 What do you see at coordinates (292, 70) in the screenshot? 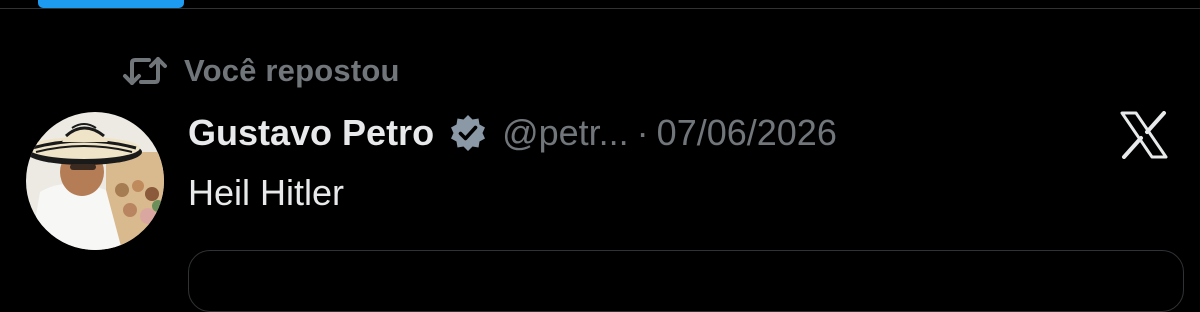
I see `repost-label: Você repostou` at bounding box center [292, 70].